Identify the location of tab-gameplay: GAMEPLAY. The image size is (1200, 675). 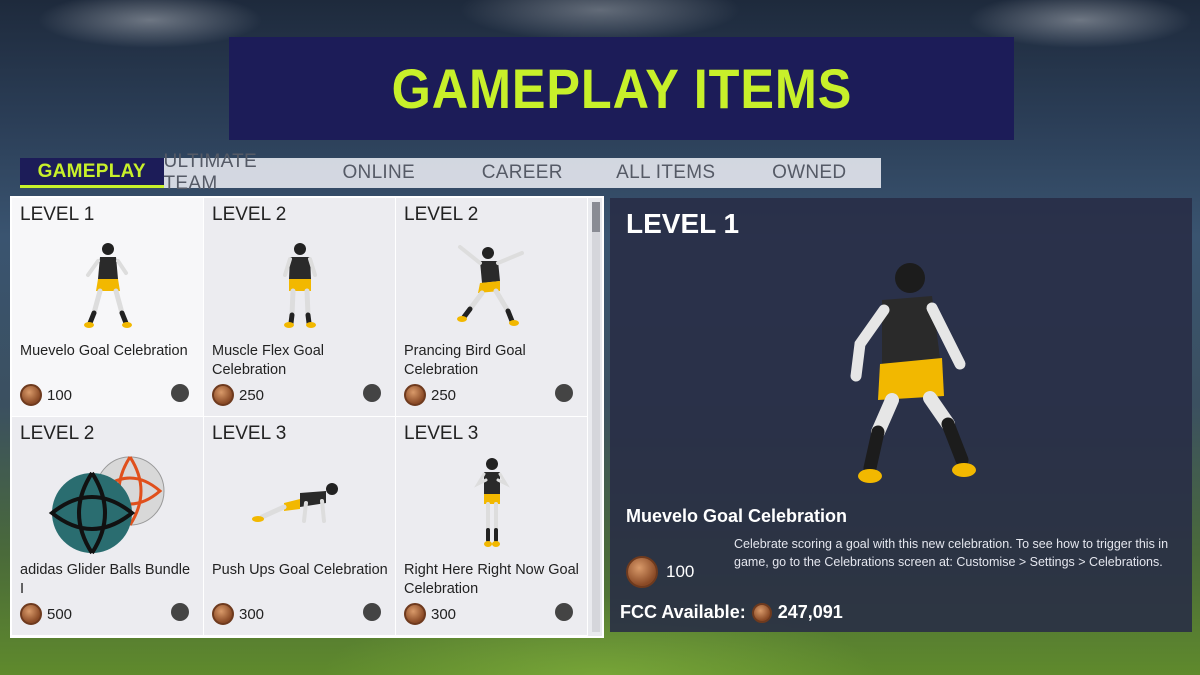
(92, 173).